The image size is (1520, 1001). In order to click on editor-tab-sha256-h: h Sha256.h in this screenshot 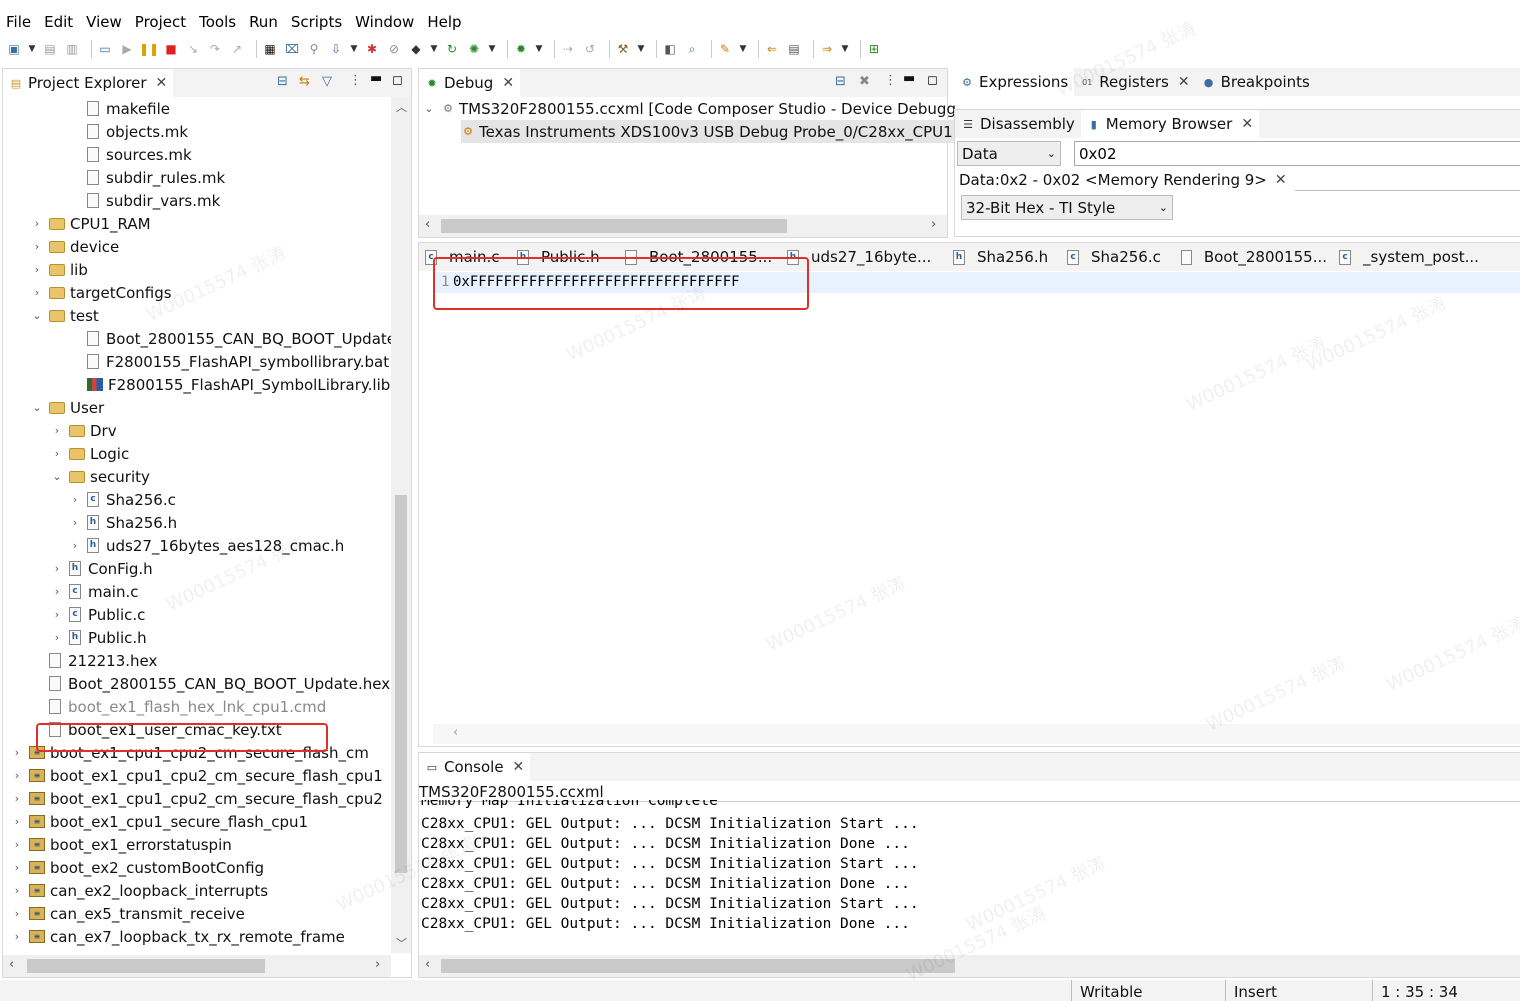, I will do `click(1004, 257)`.